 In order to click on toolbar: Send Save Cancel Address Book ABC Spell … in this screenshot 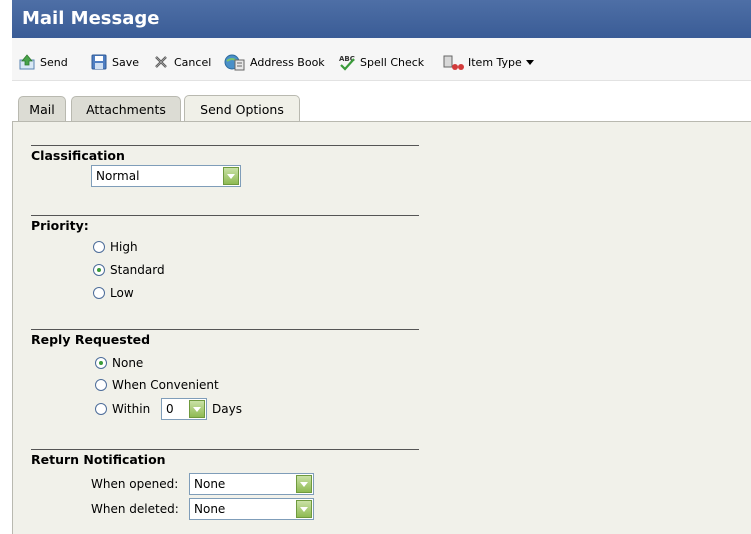, I will do `click(381, 59)`.